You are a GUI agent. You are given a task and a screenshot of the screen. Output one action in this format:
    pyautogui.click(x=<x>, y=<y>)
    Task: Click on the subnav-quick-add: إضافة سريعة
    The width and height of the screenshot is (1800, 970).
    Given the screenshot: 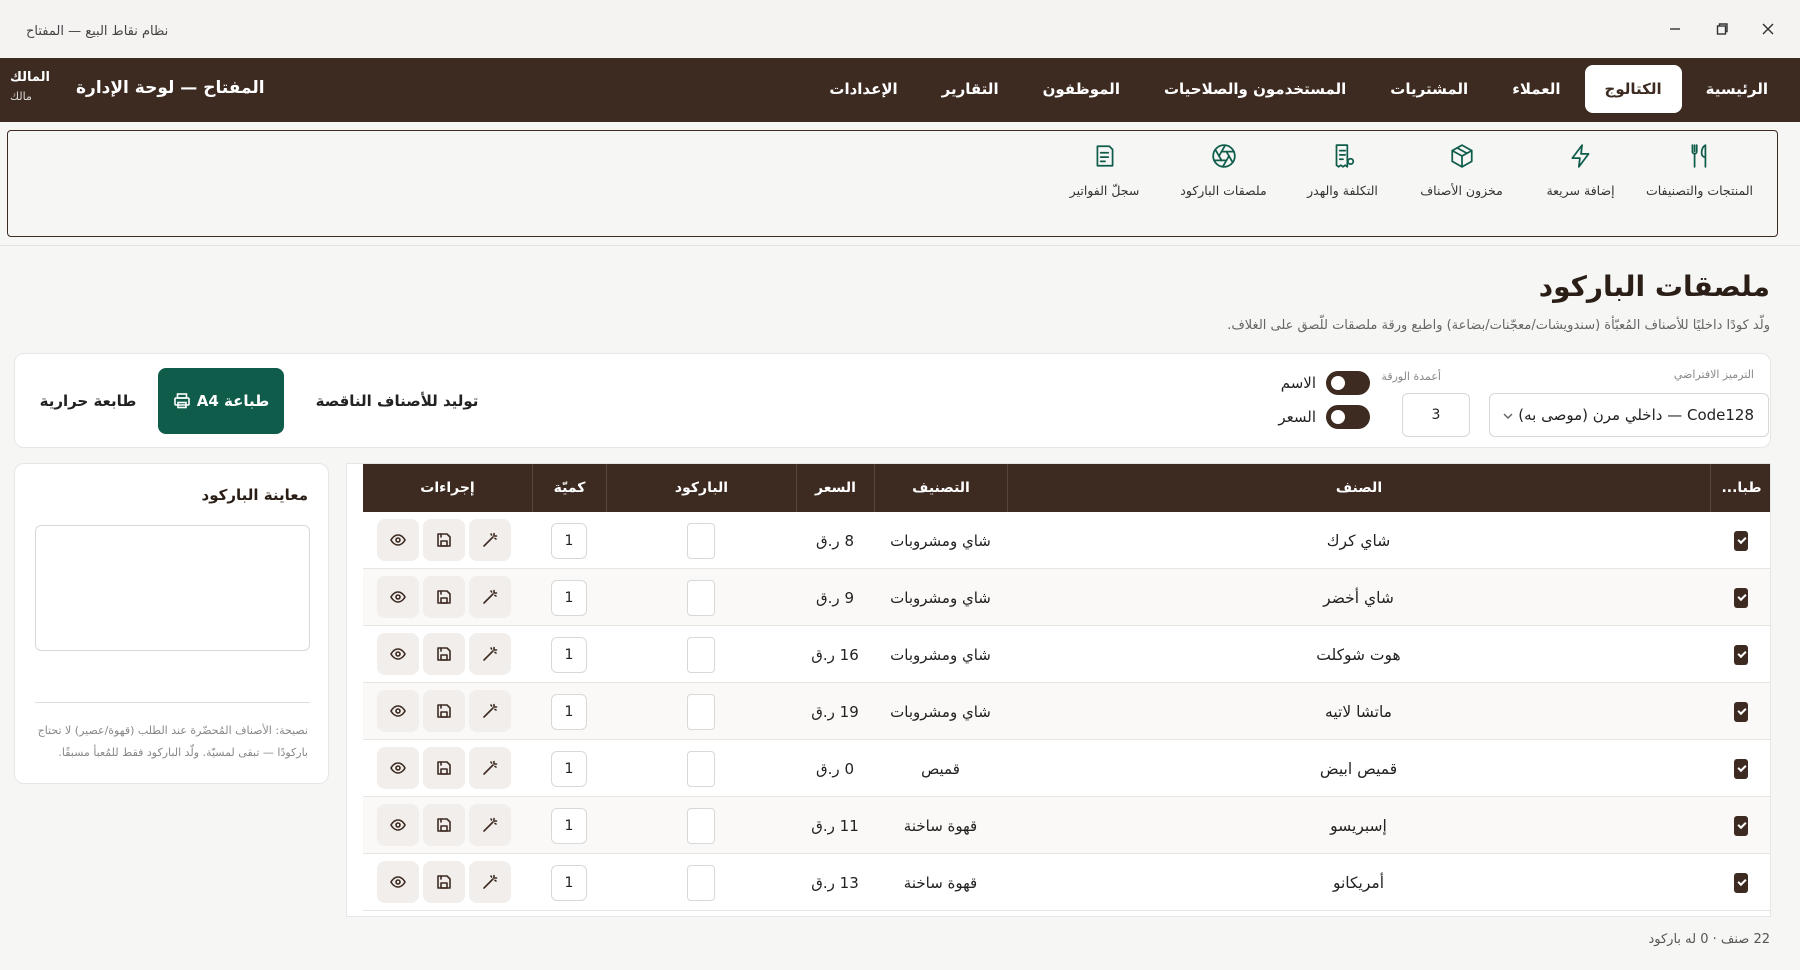 What is the action you would take?
    pyautogui.click(x=1580, y=170)
    